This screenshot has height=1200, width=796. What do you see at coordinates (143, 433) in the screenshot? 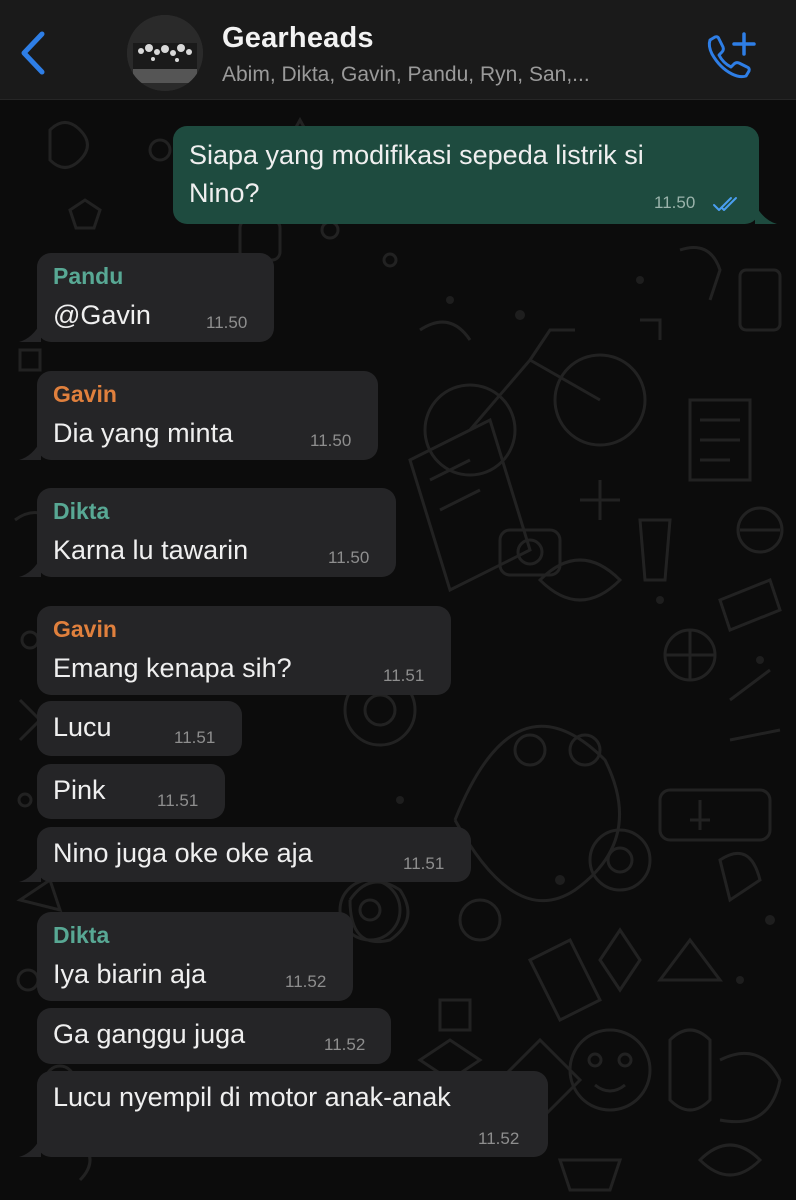
I see `message-text: Dia yang minta` at bounding box center [143, 433].